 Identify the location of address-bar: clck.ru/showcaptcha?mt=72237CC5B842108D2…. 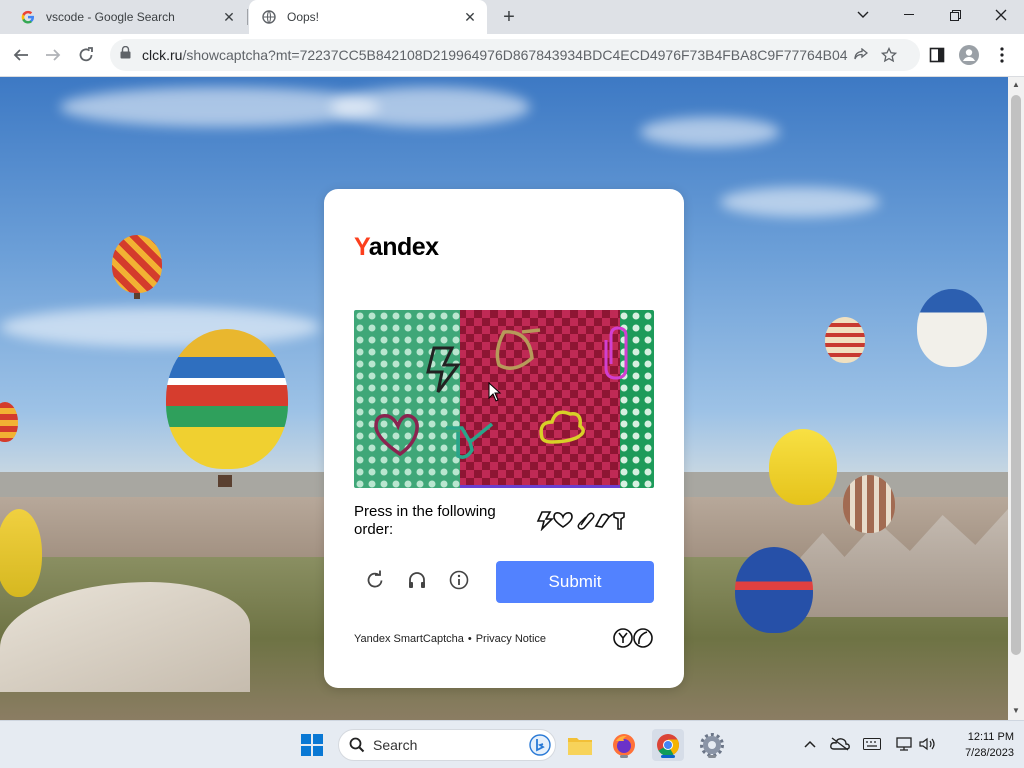
(515, 55).